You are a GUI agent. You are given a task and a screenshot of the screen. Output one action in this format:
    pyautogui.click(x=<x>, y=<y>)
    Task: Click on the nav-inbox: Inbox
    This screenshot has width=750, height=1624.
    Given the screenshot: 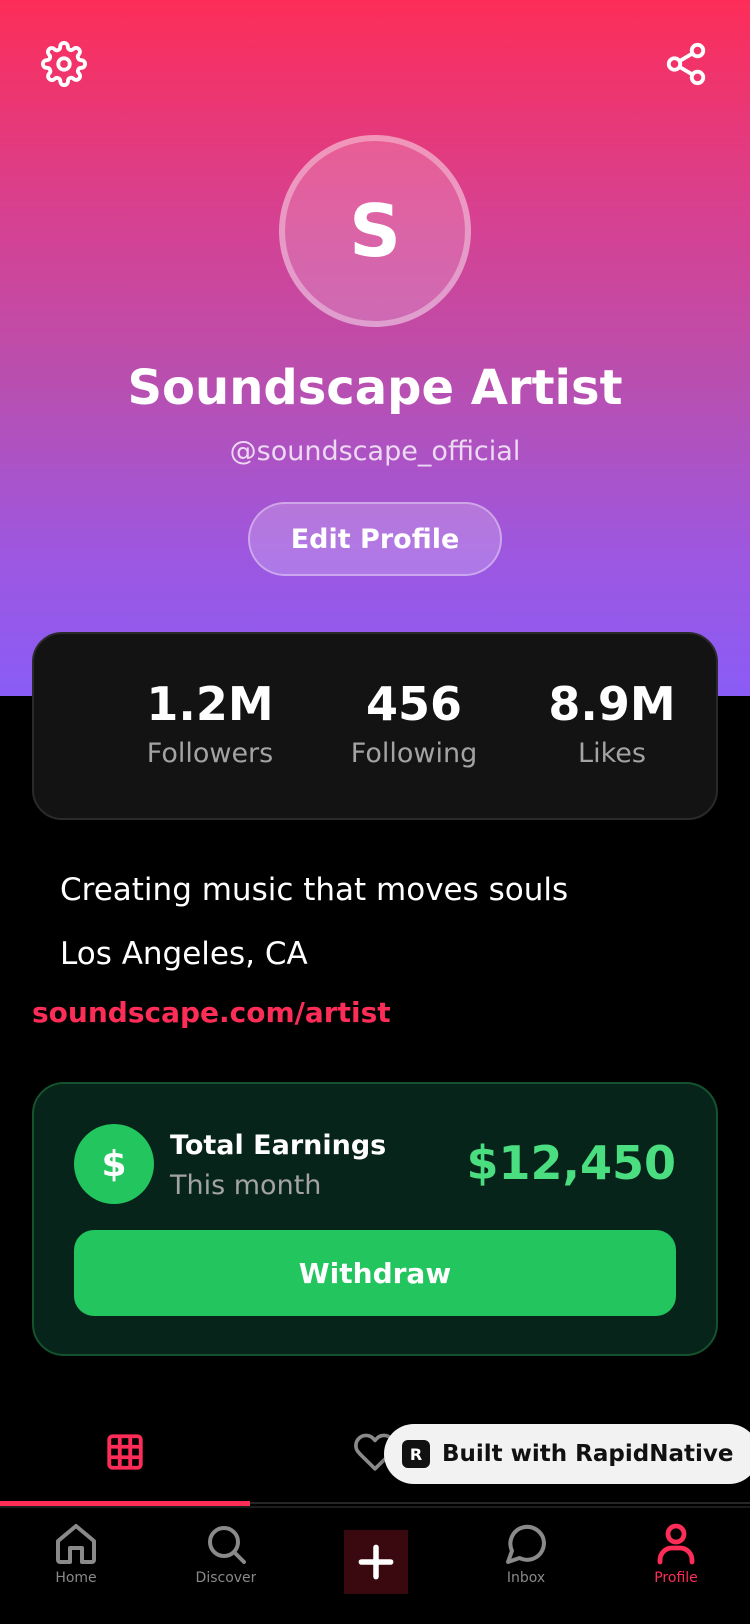 What is the action you would take?
    pyautogui.click(x=526, y=1570)
    